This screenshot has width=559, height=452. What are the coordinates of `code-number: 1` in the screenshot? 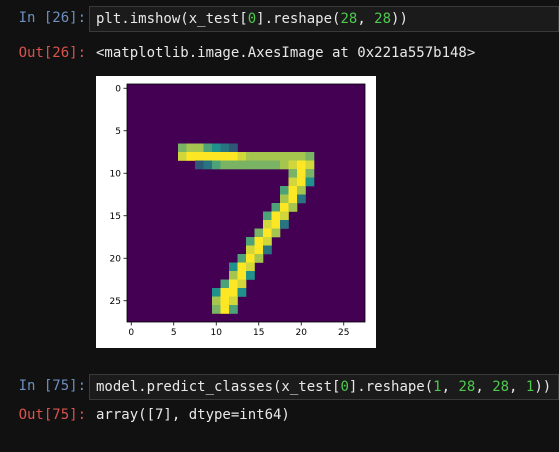 It's located at (437, 387).